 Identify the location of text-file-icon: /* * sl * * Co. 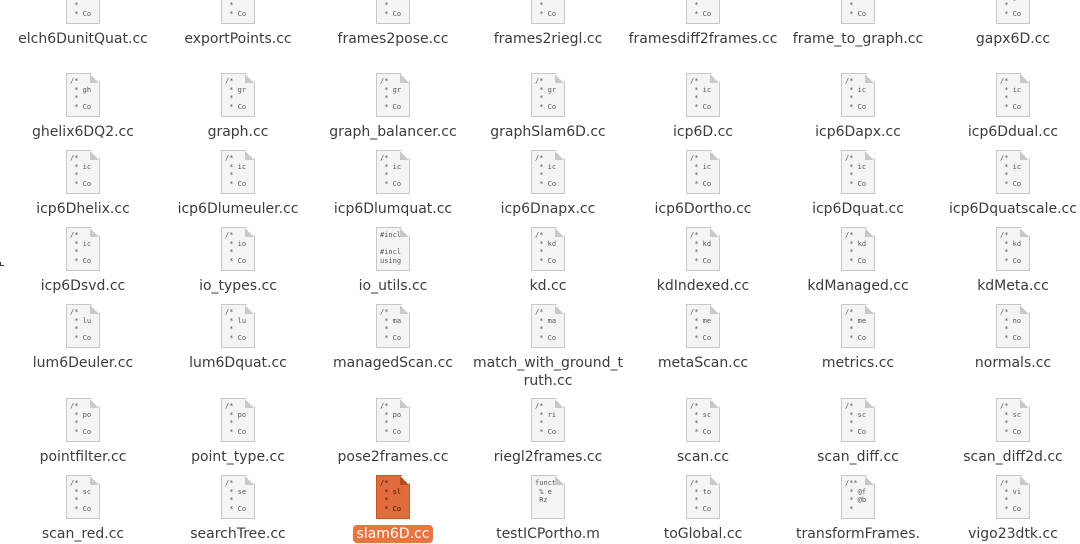
(393, 497).